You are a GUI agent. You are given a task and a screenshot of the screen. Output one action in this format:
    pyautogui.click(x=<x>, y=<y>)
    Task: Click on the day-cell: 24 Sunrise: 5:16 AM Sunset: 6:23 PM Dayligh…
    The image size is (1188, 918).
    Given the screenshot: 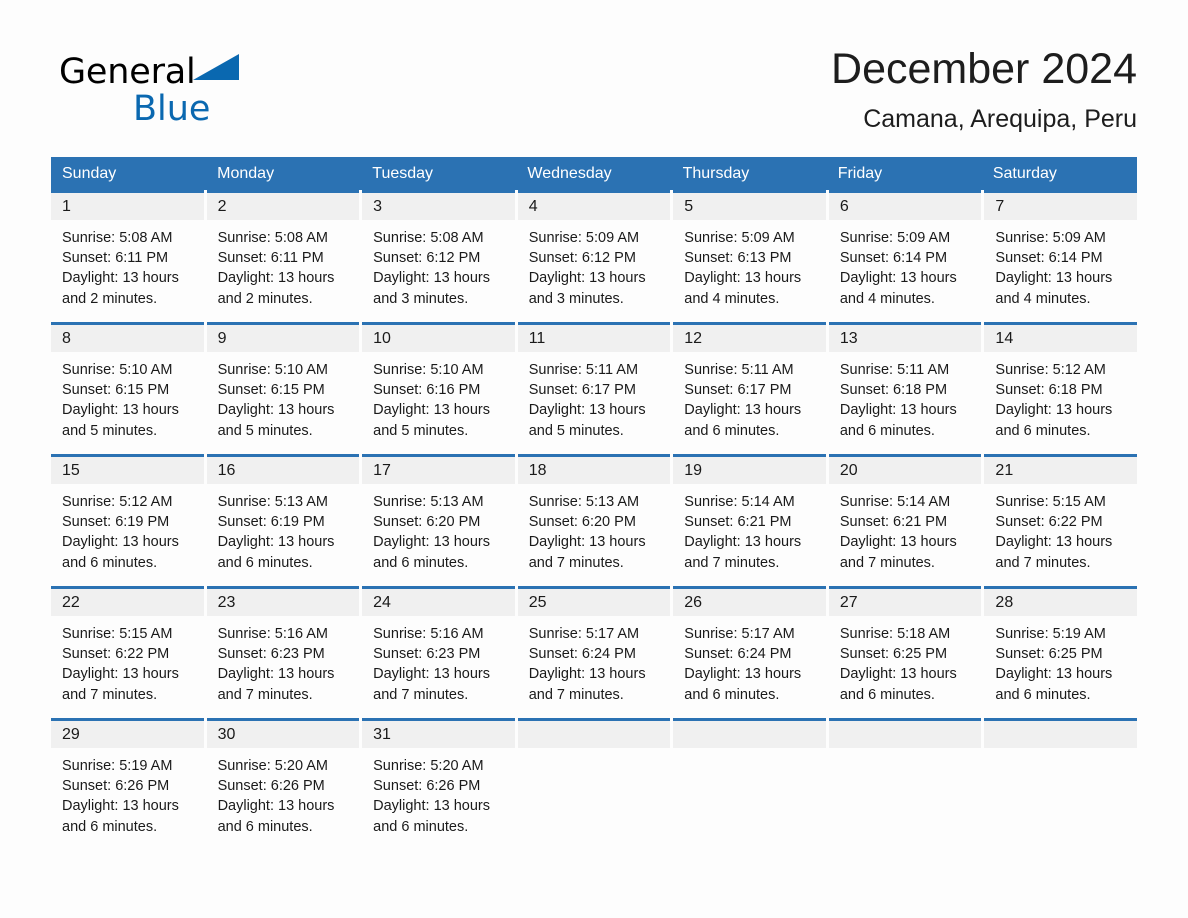 What is the action you would take?
    pyautogui.click(x=438, y=647)
    